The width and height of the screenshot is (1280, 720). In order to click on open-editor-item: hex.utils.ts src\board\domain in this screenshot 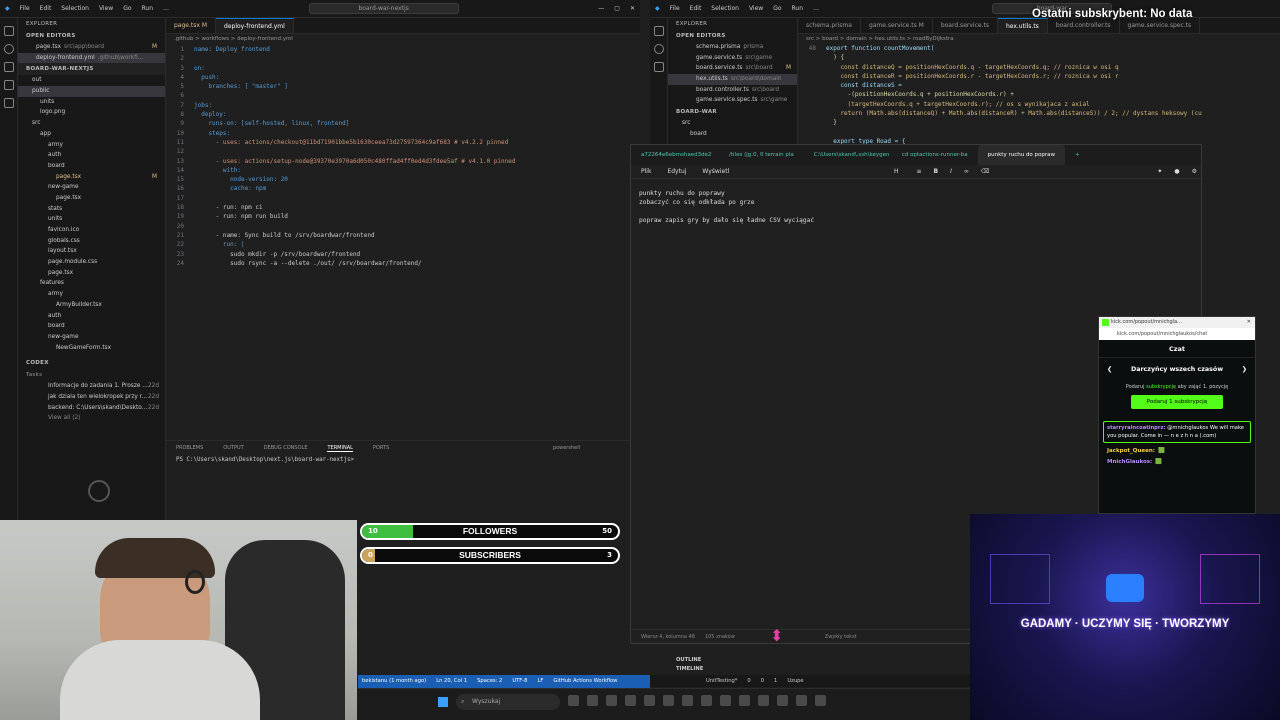, I will do `click(732, 79)`.